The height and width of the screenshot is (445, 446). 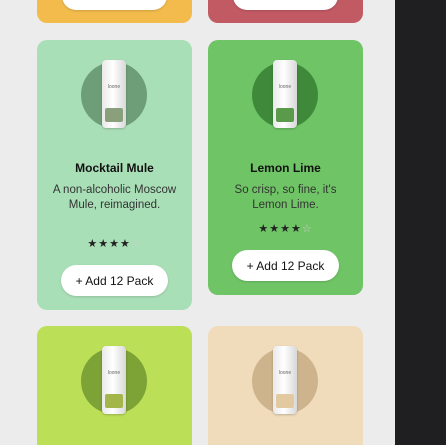 What do you see at coordinates (285, 197) in the screenshot?
I see `product-description: So crisp, so fine, it's Lemon Lime.` at bounding box center [285, 197].